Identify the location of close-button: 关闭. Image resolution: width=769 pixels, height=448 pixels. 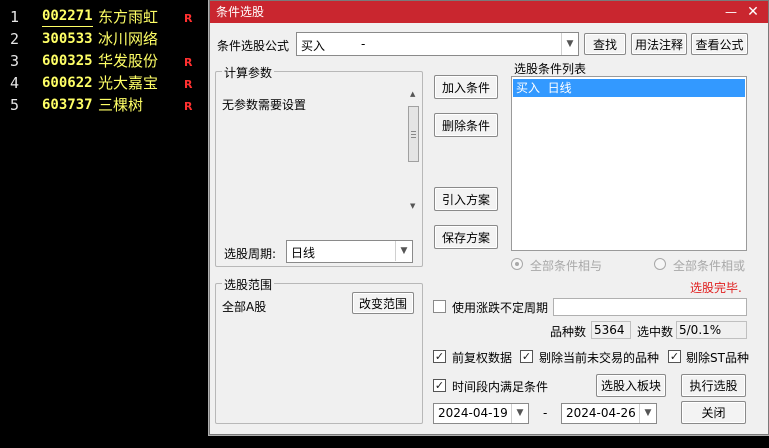
(713, 412).